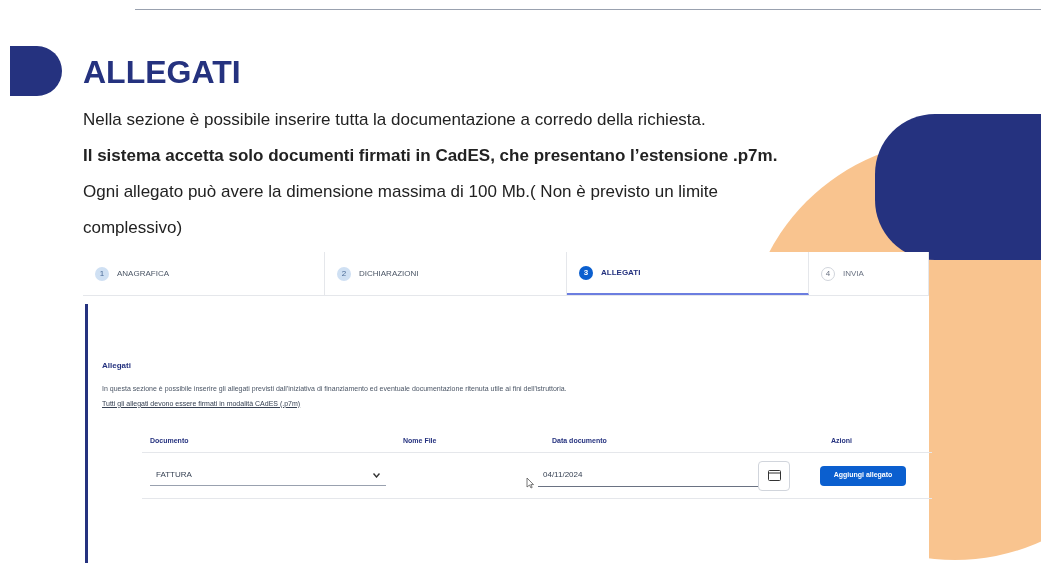 The image size is (1041, 563). I want to click on calendar-button, so click(774, 475).